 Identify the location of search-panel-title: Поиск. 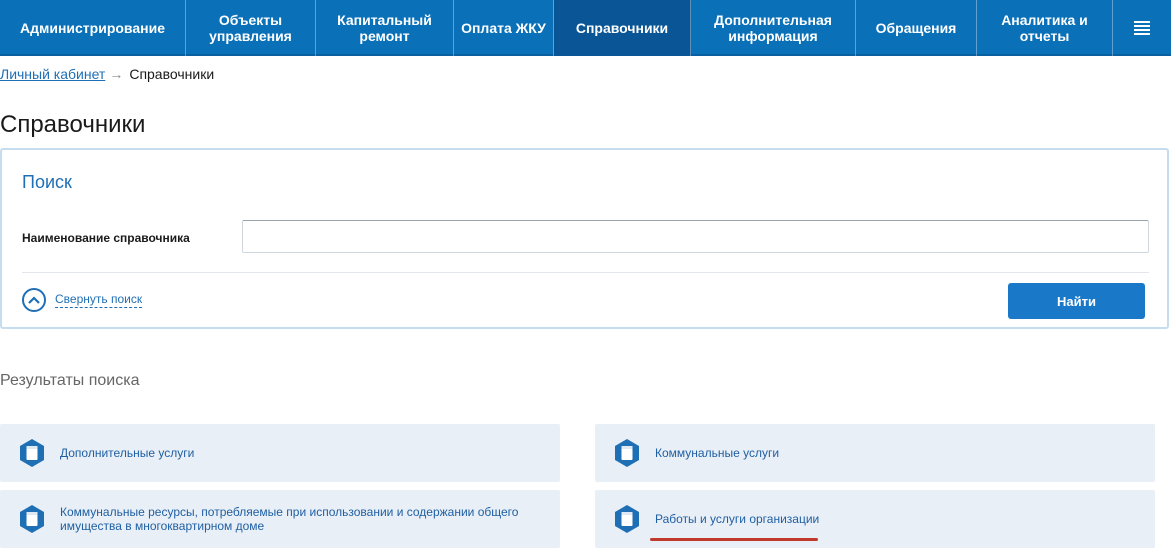
(47, 182).